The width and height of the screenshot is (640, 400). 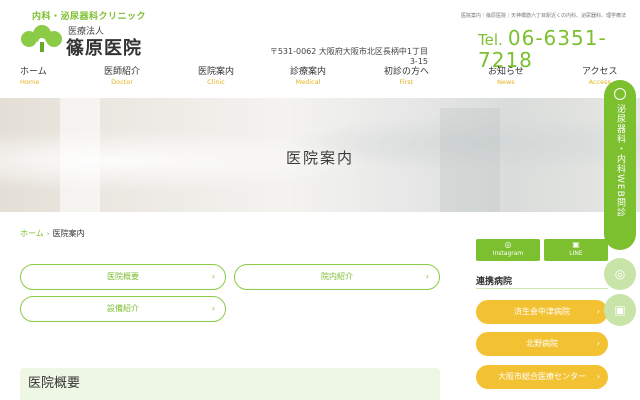 I want to click on partner-link-kitano: 北野病院 ›, so click(x=542, y=344).